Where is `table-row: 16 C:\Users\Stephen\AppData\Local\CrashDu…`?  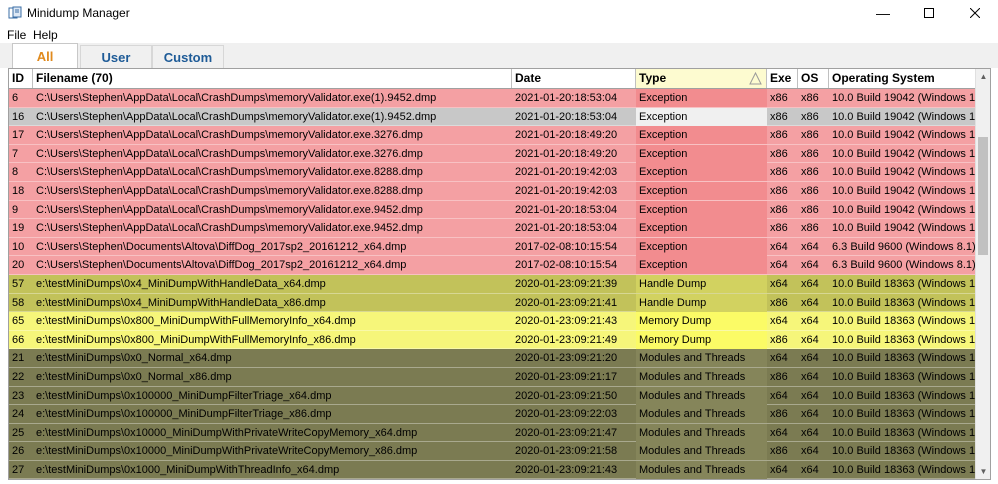
table-row: 16 C:\Users\Stephen\AppData\Local\CrashDu… is located at coordinates (492, 117).